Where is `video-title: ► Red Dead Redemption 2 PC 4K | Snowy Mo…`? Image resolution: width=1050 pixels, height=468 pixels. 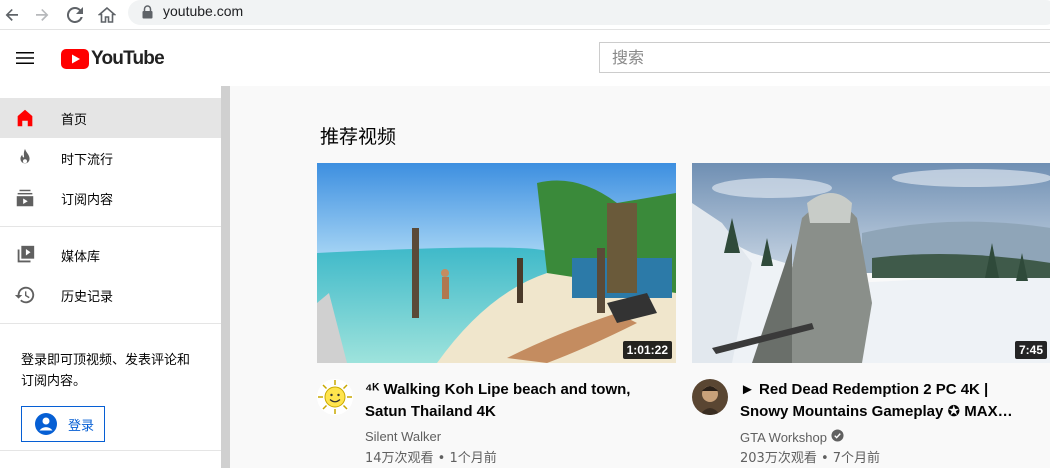
video-title: ► Red Dead Redemption 2 PC 4K | Snowy Mo… is located at coordinates (890, 401).